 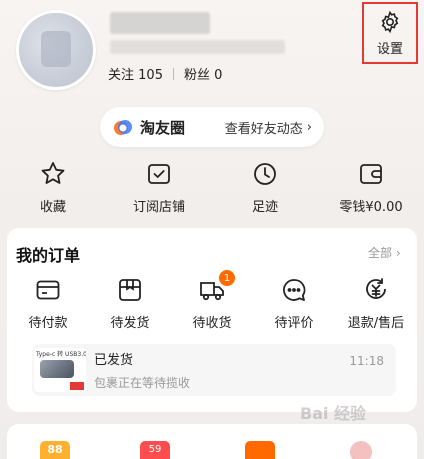 What do you see at coordinates (135, 73) in the screenshot?
I see `following-stat: 关注 105` at bounding box center [135, 73].